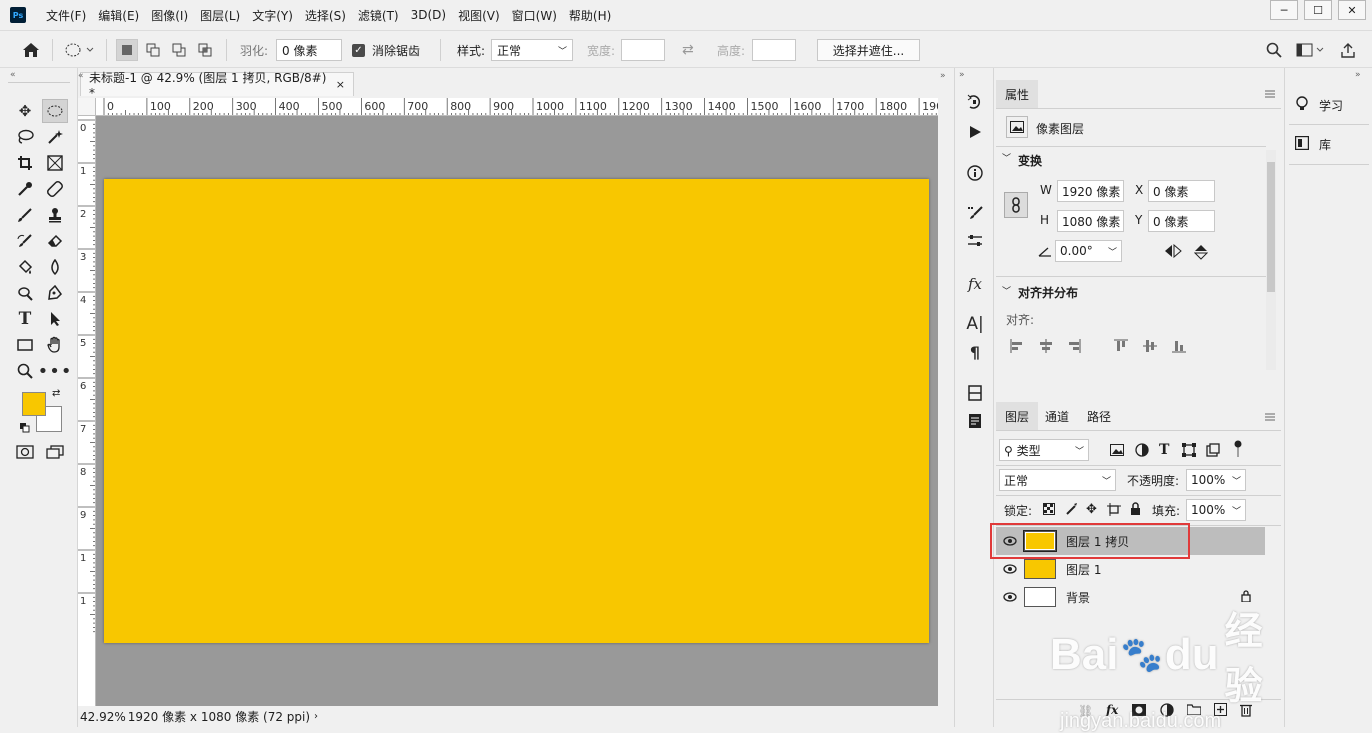 This screenshot has height=733, width=1372. Describe the element at coordinates (1017, 94) in the screenshot. I see `properties-tab: 属性` at that location.